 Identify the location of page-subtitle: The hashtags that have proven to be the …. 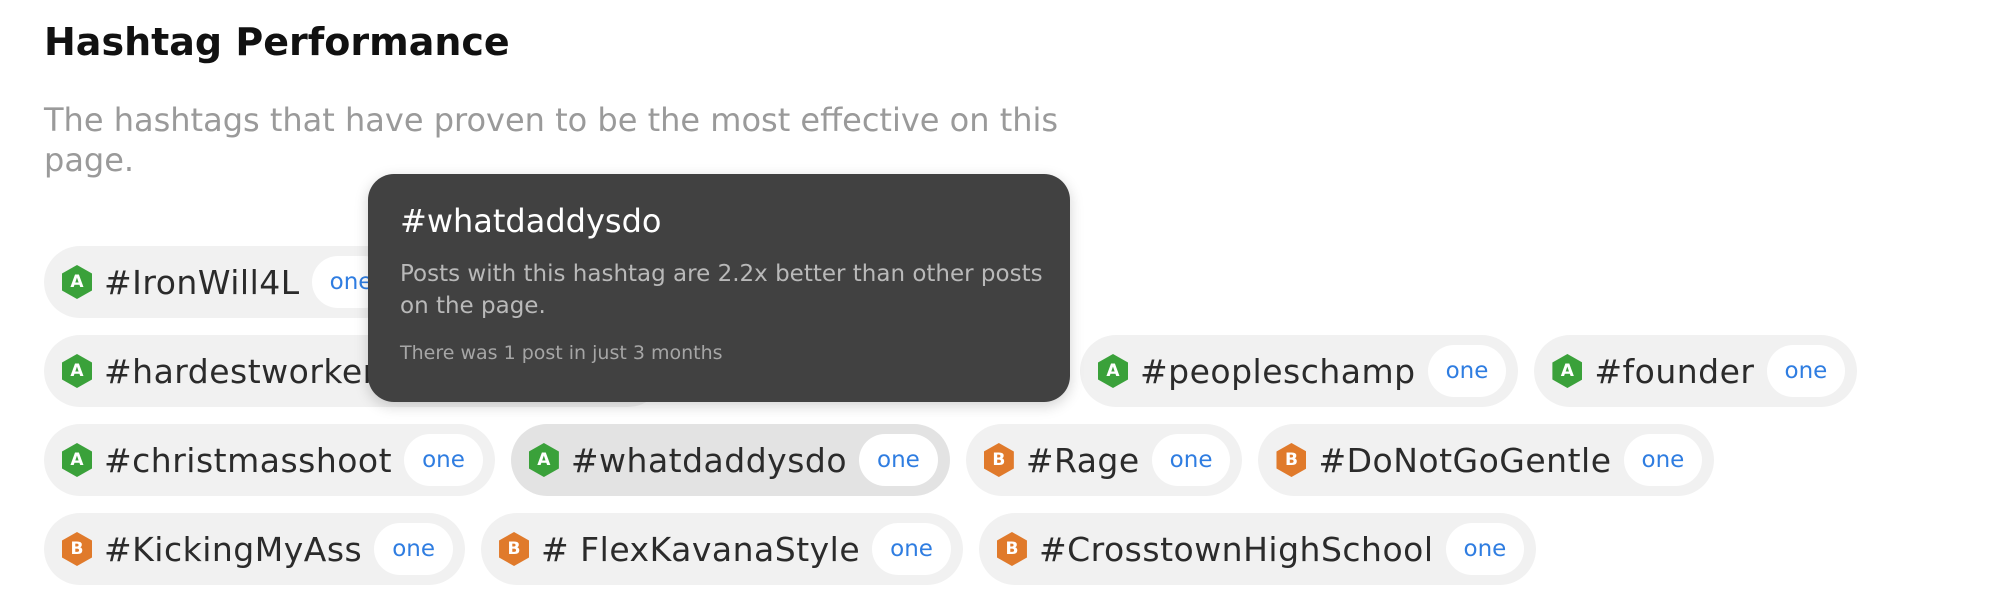
(551, 140).